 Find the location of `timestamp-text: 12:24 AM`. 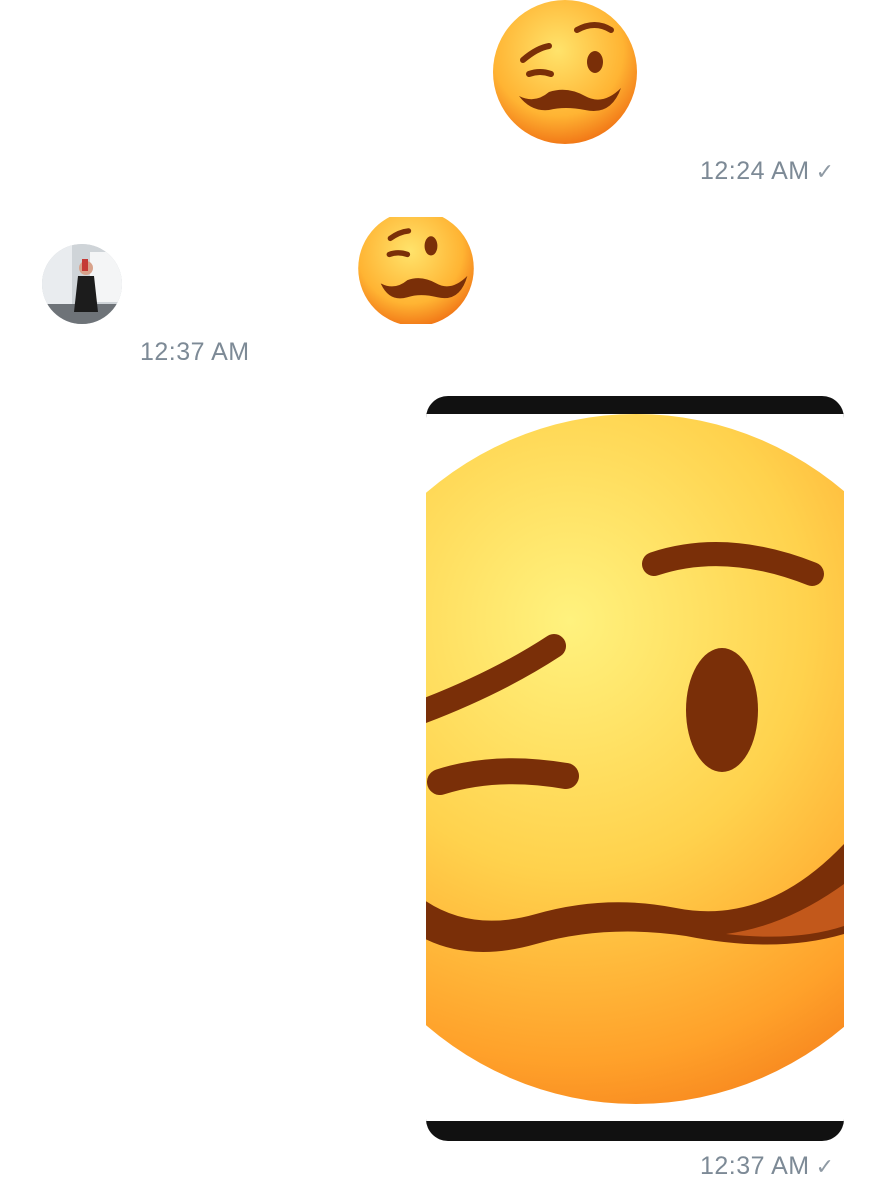

timestamp-text: 12:24 AM is located at coordinates (755, 171).